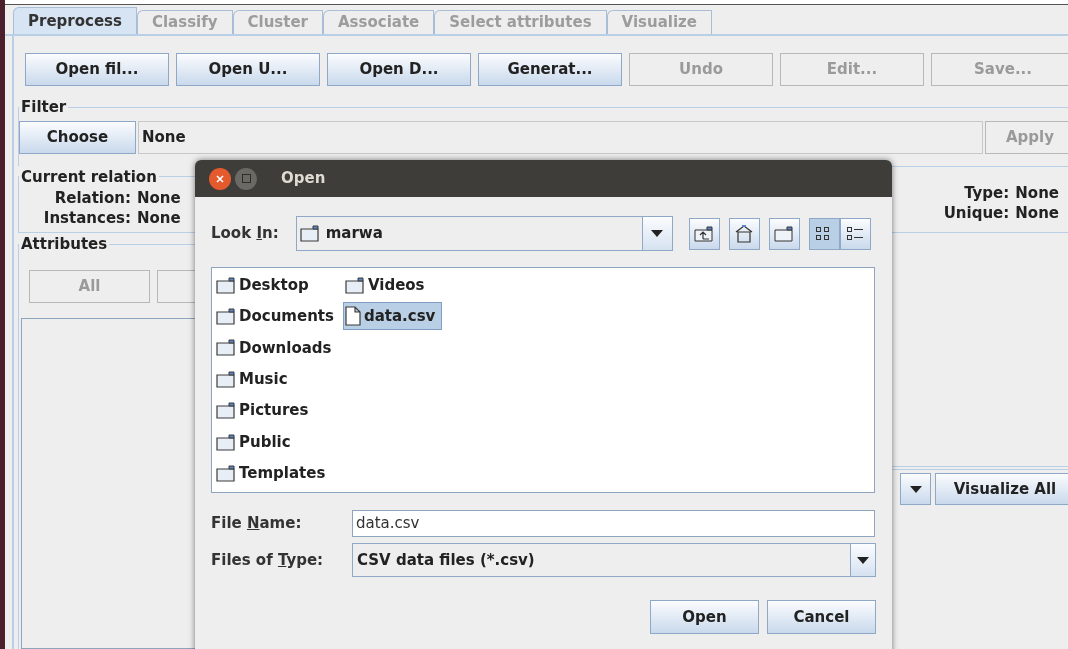  What do you see at coordinates (484, 233) in the screenshot?
I see `look-in-dropdown: marwa` at bounding box center [484, 233].